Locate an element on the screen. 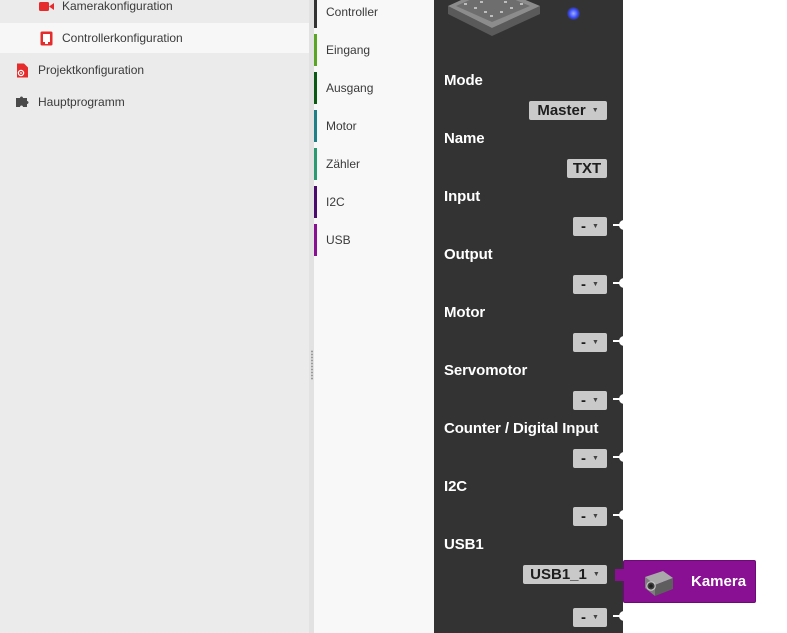 This screenshot has height=633, width=787. puzzle-icon is located at coordinates (22, 102).